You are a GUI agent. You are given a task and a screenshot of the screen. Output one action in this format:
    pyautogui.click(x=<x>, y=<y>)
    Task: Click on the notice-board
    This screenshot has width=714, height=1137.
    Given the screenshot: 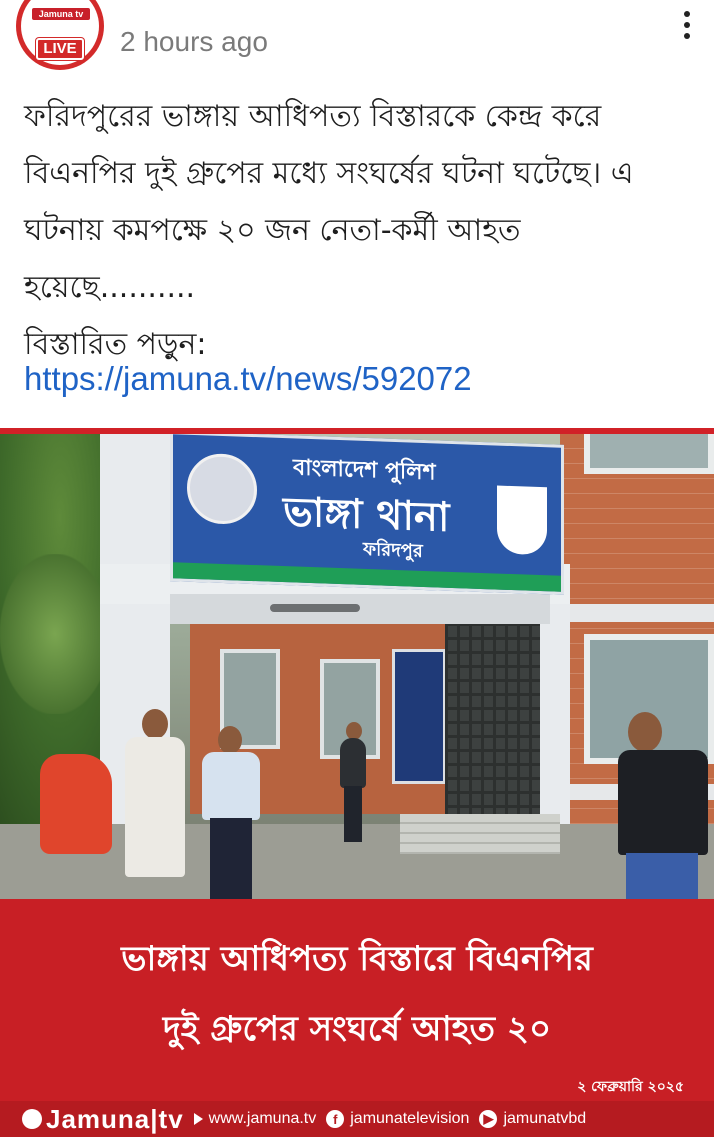 What is the action you would take?
    pyautogui.click(x=419, y=716)
    